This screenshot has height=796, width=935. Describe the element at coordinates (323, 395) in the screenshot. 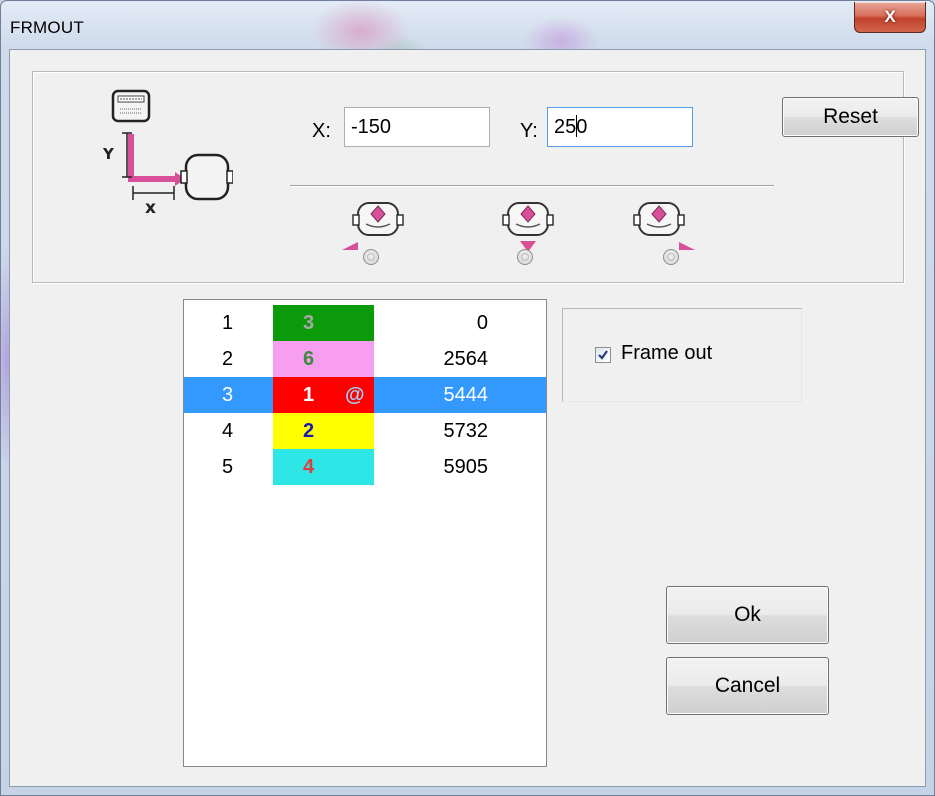

I see `color-swatch: 1 @` at that location.